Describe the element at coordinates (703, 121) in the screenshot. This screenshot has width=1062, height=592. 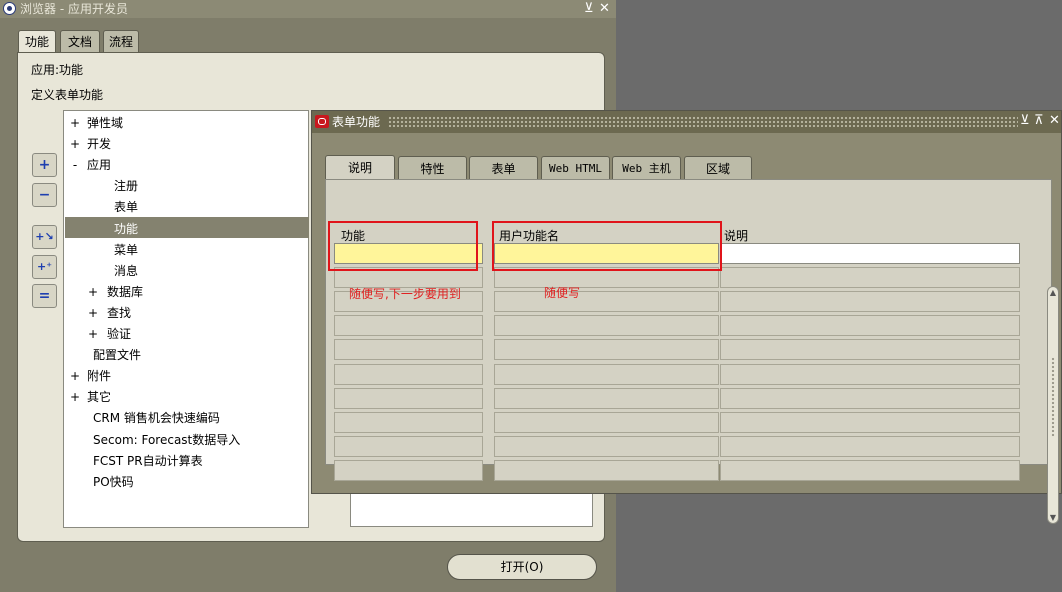
I see `title-bar-texture` at that location.